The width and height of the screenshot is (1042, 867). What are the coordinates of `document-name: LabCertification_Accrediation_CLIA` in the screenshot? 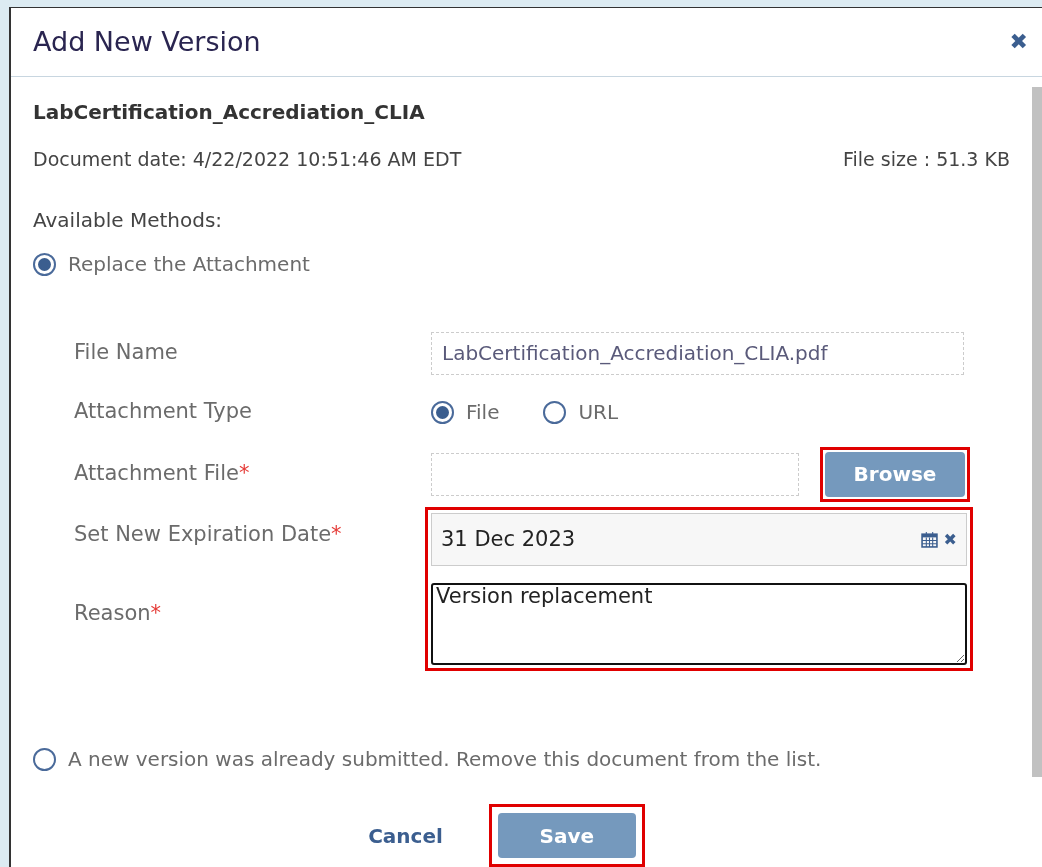 It's located at (229, 112).